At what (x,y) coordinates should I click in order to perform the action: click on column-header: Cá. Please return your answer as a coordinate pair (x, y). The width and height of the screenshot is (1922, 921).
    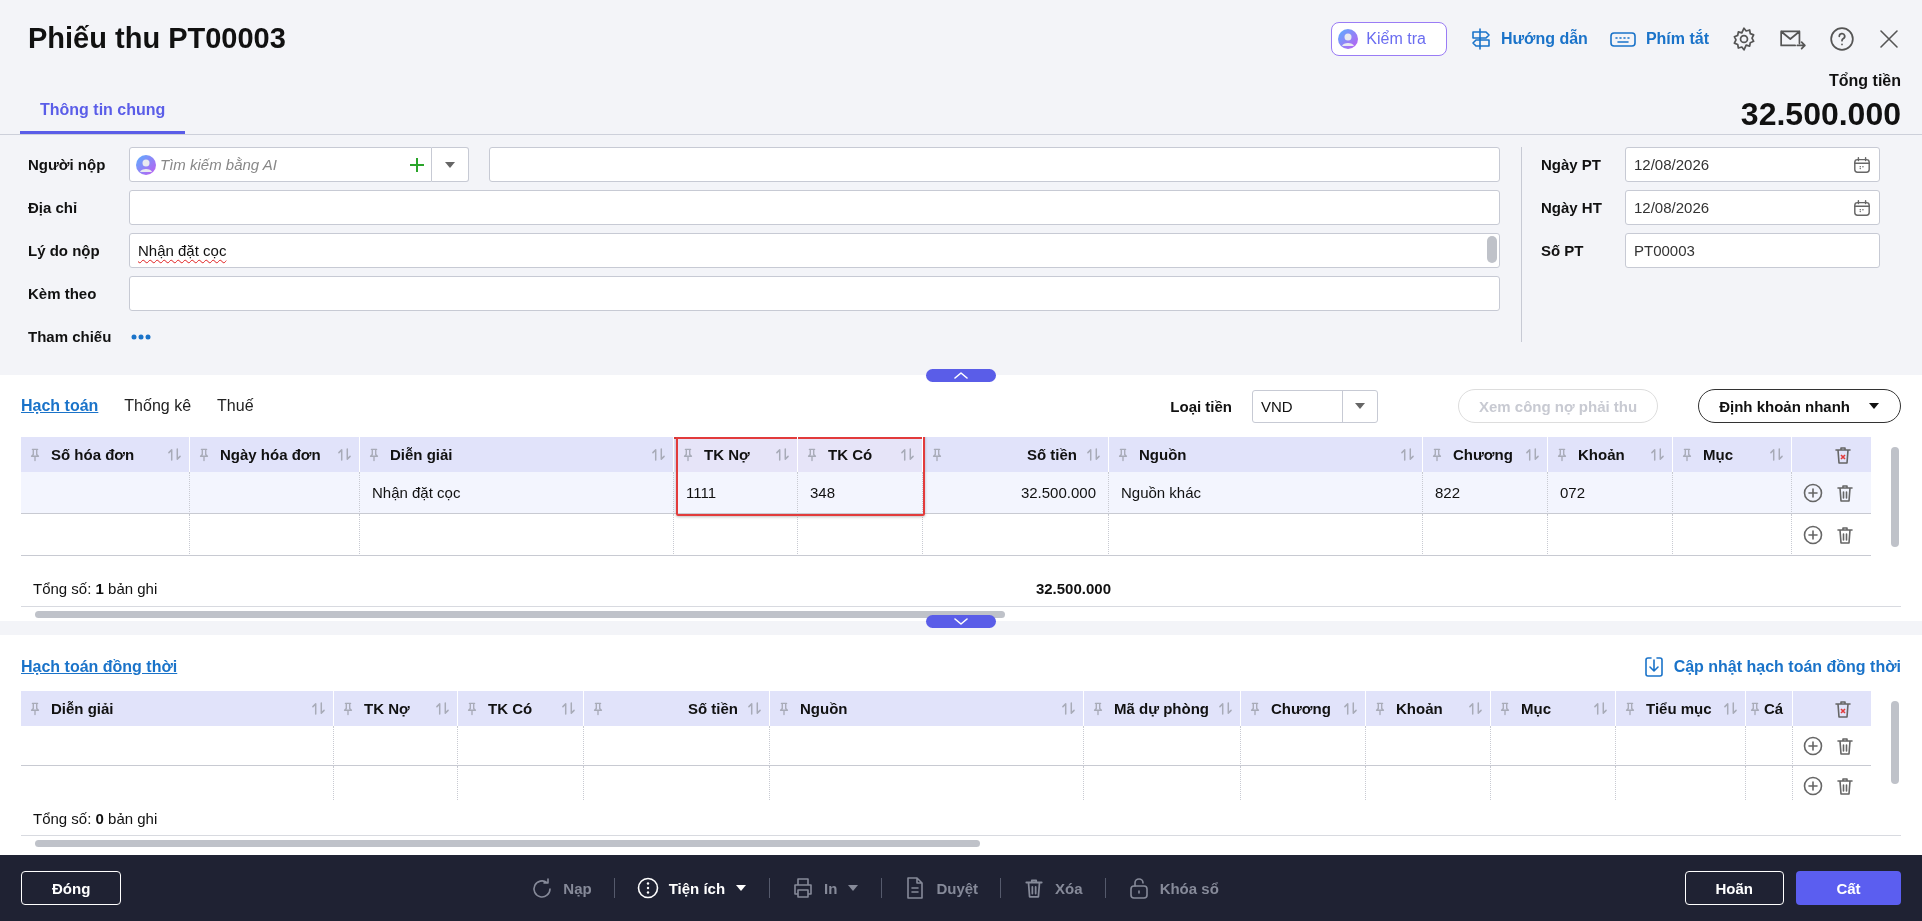
    Looking at the image, I should click on (1769, 708).